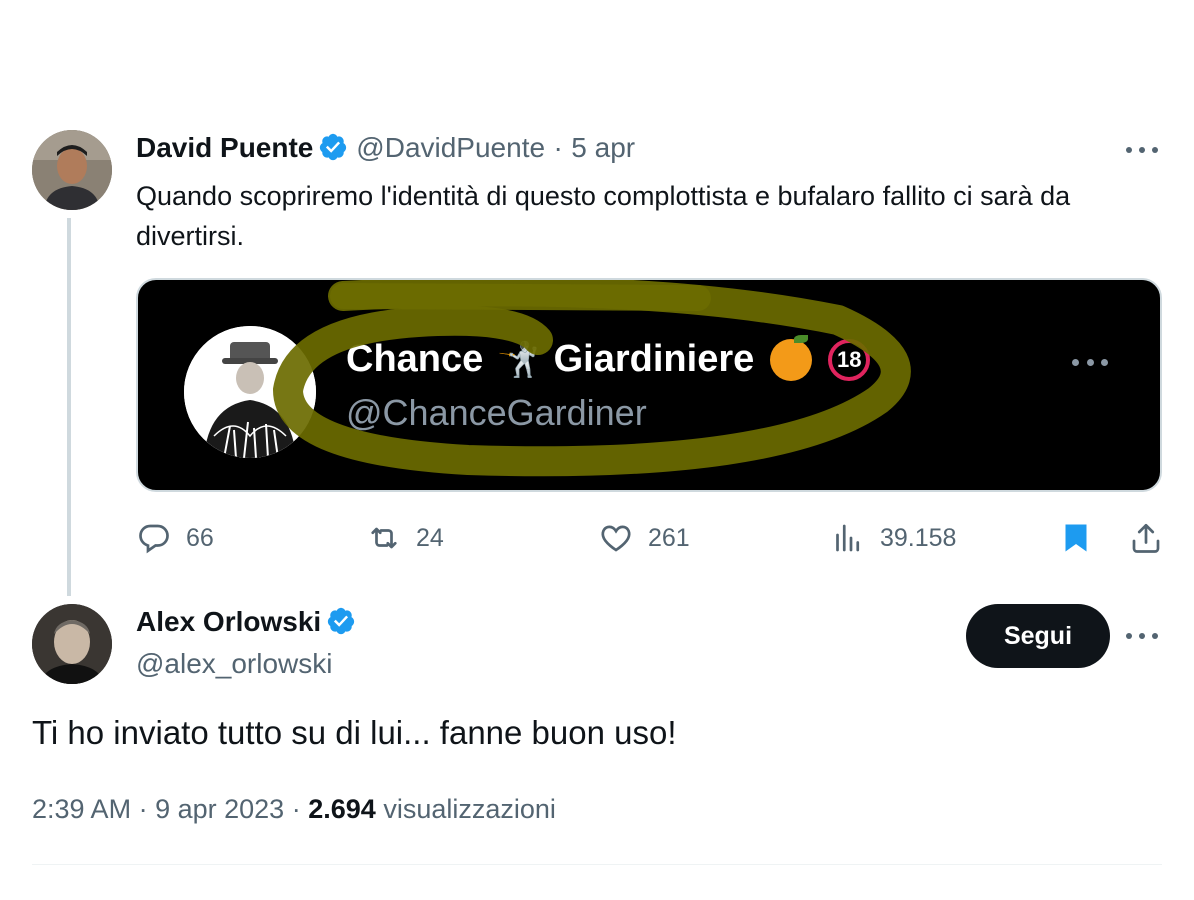 This screenshot has height=900, width=1194. I want to click on tweet2-views-label: visualizzazioni, so click(469, 809).